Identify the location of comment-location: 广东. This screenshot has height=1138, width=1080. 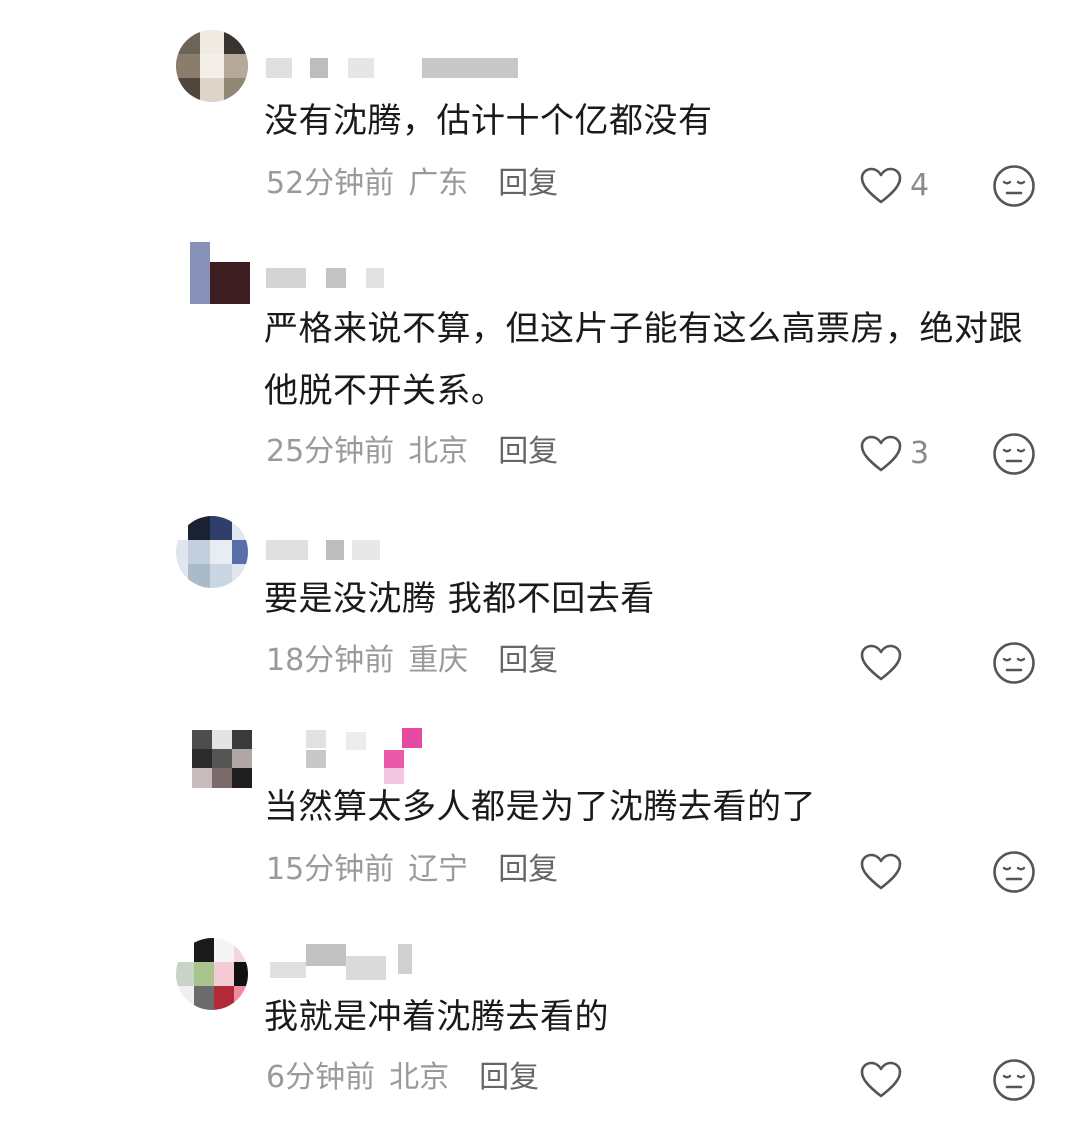
(438, 183).